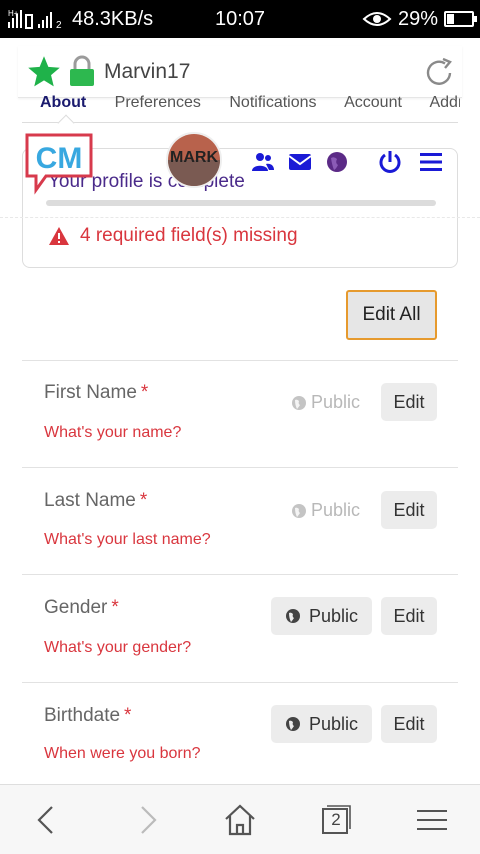 This screenshot has height=854, width=480. Describe the element at coordinates (117, 648) in the screenshot. I see `gender-hint: What's your gender?` at that location.